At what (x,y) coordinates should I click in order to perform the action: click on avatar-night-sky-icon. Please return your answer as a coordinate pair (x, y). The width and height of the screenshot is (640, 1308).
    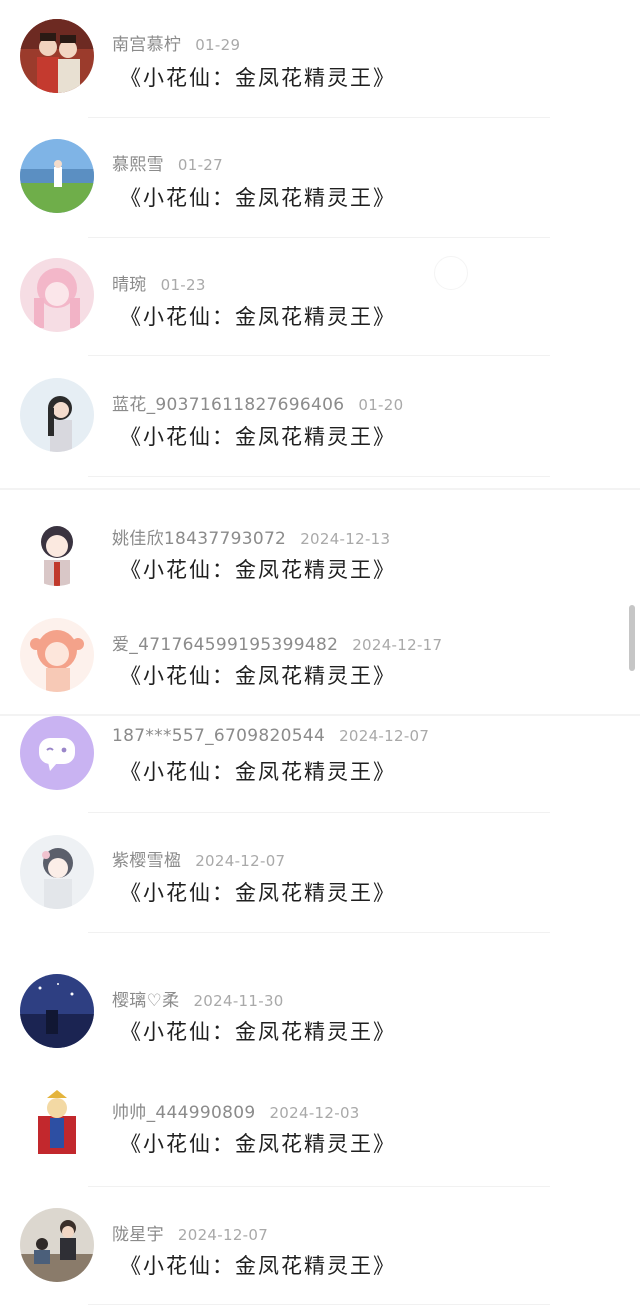
    Looking at the image, I should click on (57, 1011).